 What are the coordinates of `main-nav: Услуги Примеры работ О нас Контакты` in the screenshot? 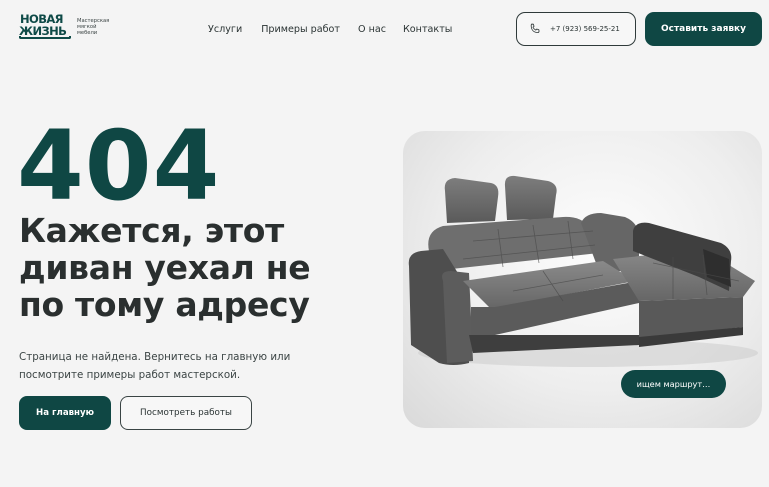 It's located at (330, 29).